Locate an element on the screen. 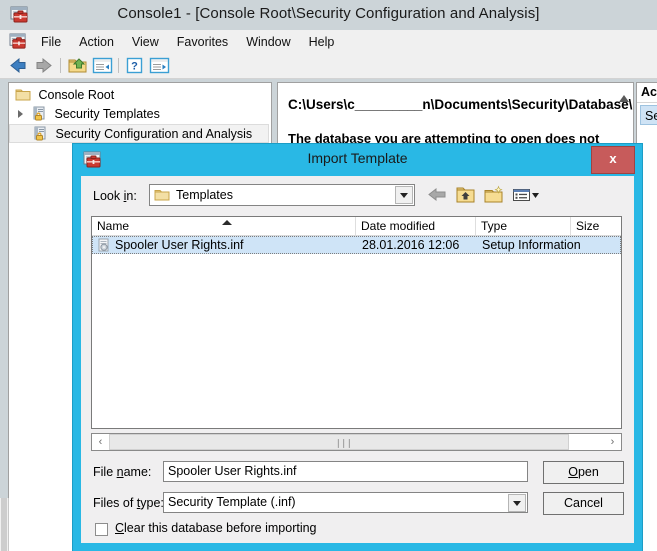  files-of-type-combobox: Security Template (.inf) is located at coordinates (345, 502).